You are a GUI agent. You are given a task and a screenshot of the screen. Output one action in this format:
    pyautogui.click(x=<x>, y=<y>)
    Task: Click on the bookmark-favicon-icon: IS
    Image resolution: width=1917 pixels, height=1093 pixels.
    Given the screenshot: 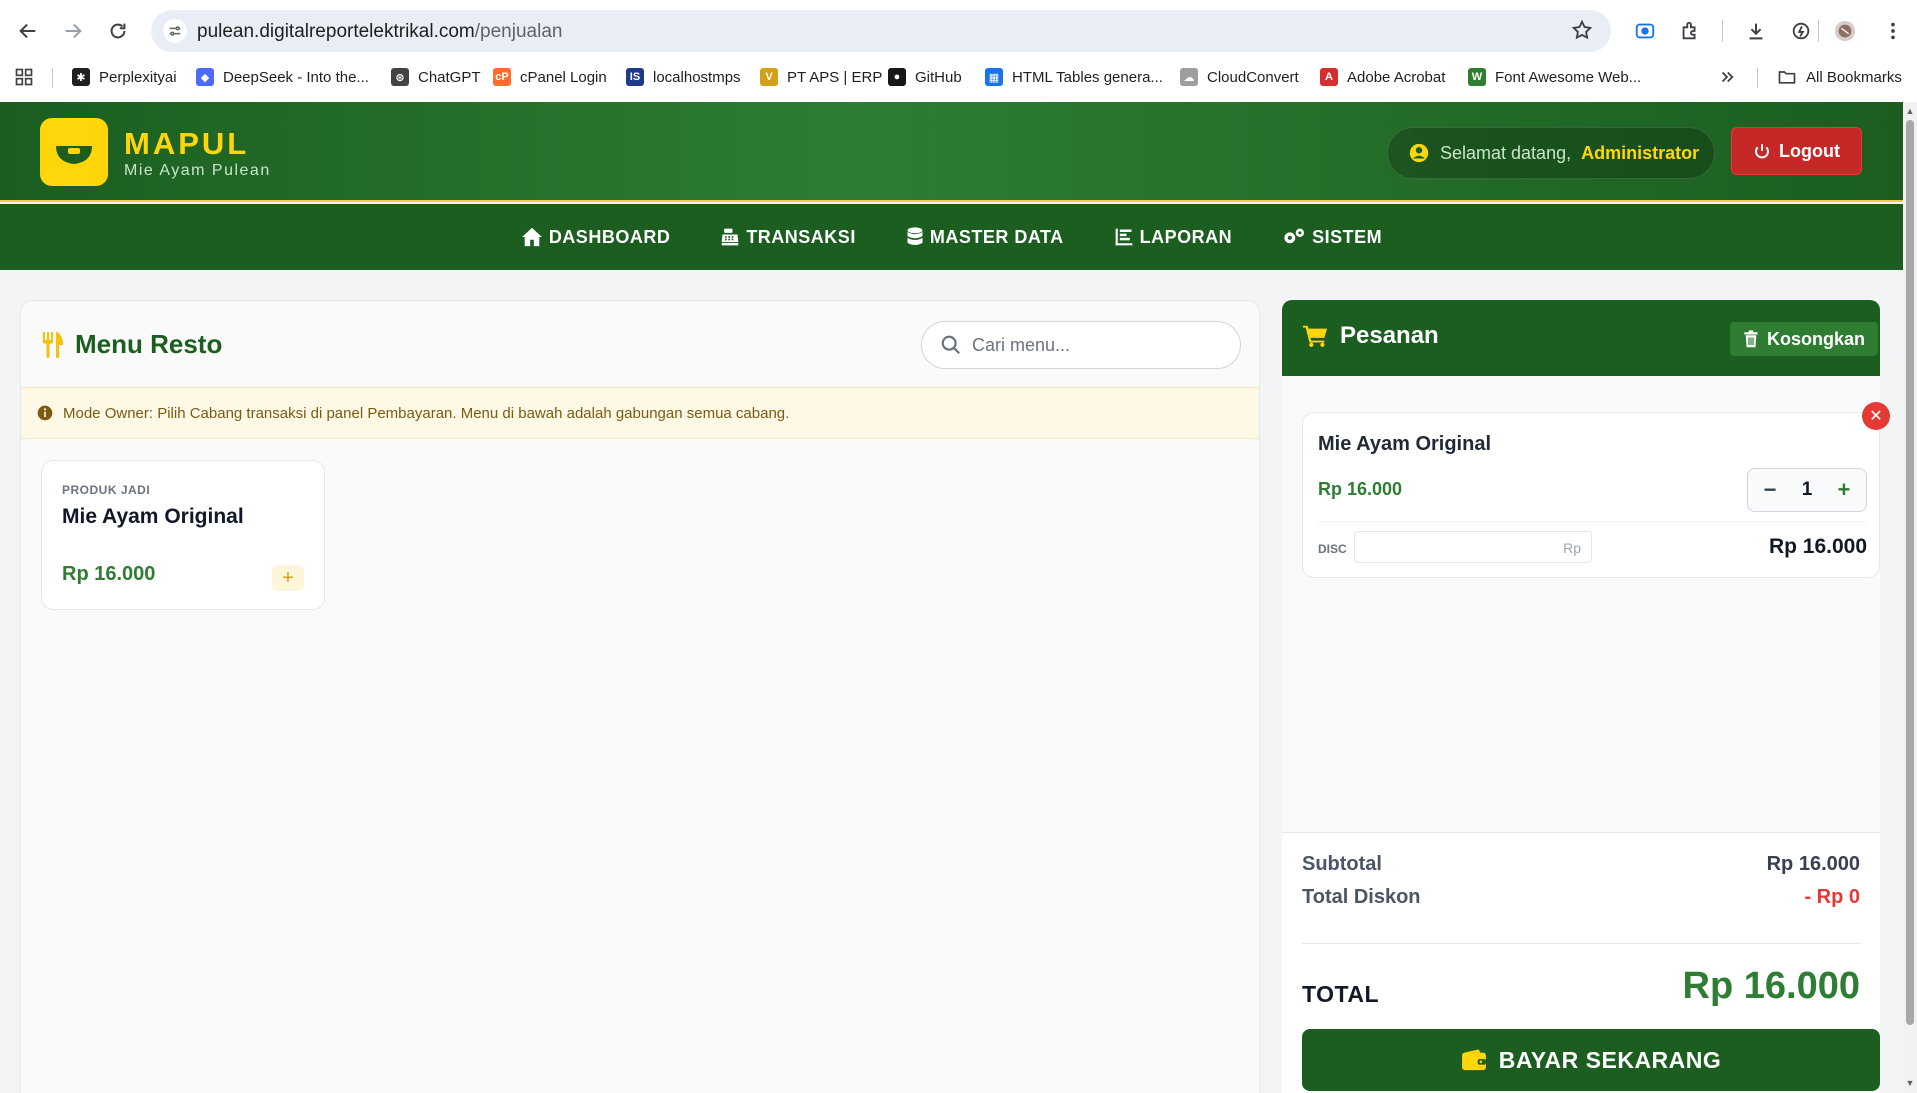 What is the action you would take?
    pyautogui.click(x=635, y=77)
    